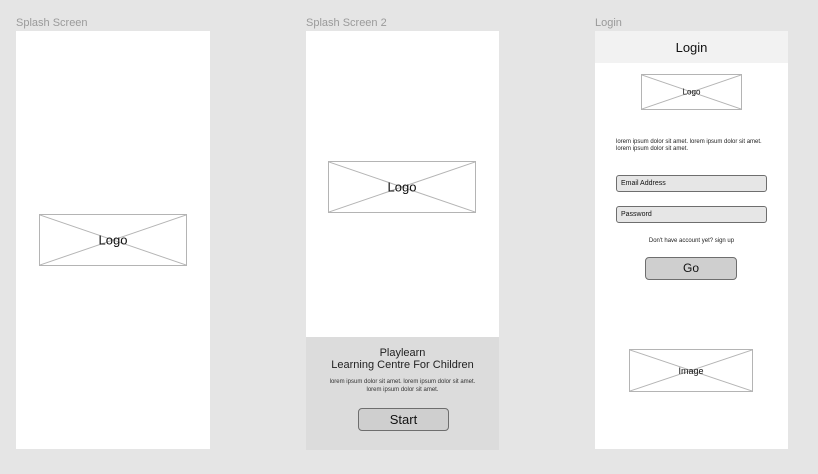  Describe the element at coordinates (402, 353) in the screenshot. I see `app-title: Playlearn` at that location.